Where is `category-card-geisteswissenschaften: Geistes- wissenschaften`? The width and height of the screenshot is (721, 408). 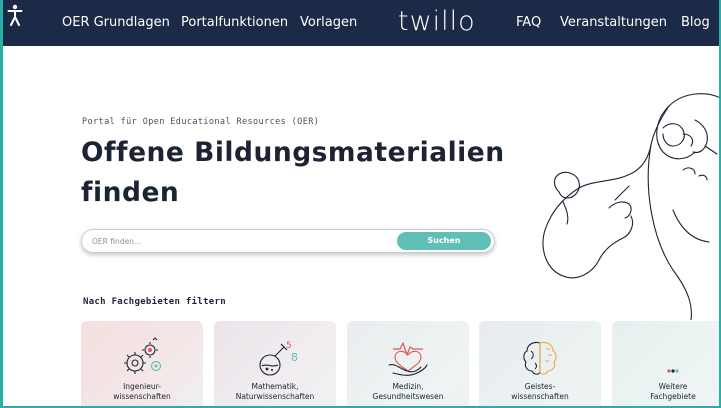 category-card-geisteswissenschaften: Geistes- wissenschaften is located at coordinates (540, 363).